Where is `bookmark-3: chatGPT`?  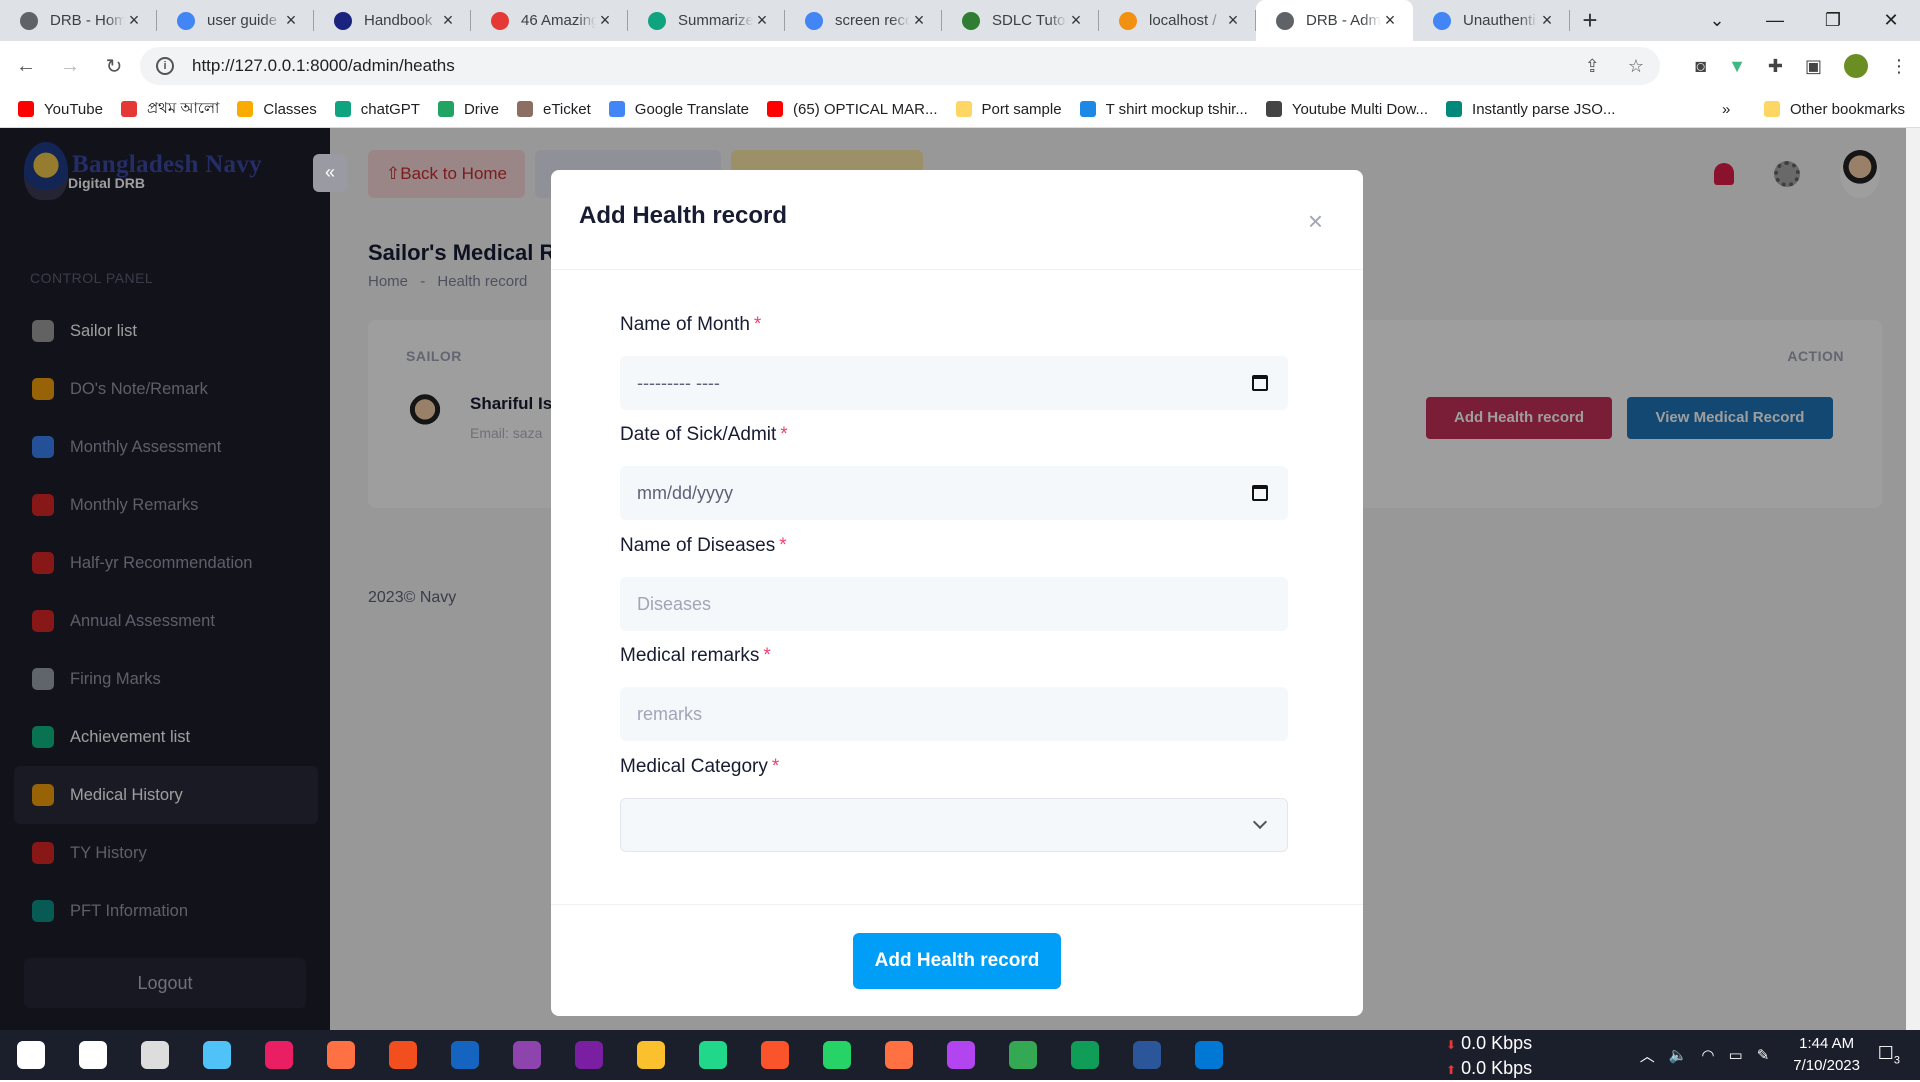
bookmark-3: chatGPT is located at coordinates (377, 109).